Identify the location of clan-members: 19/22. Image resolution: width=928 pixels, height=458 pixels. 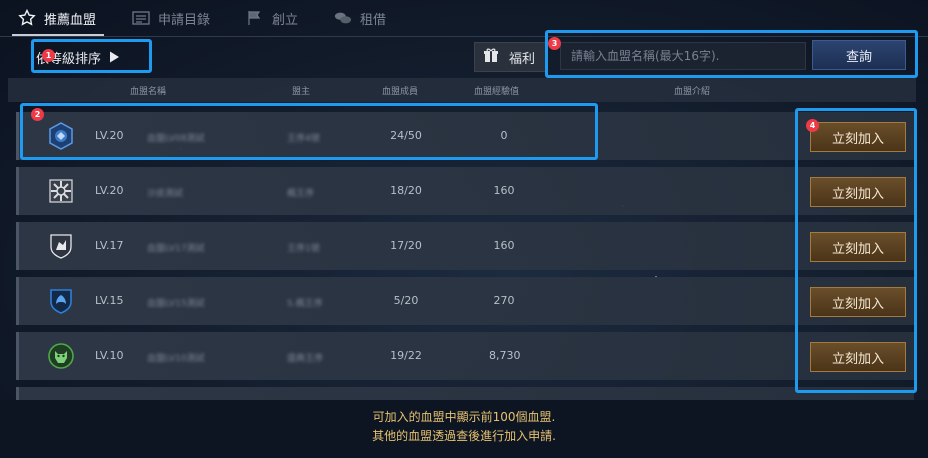
(406, 355).